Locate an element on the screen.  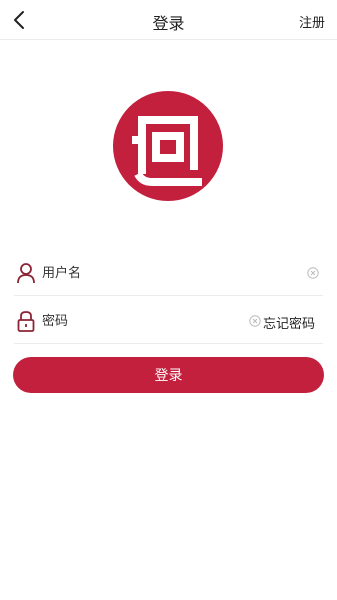
top-bar: 登录 注册 is located at coordinates (168, 20).